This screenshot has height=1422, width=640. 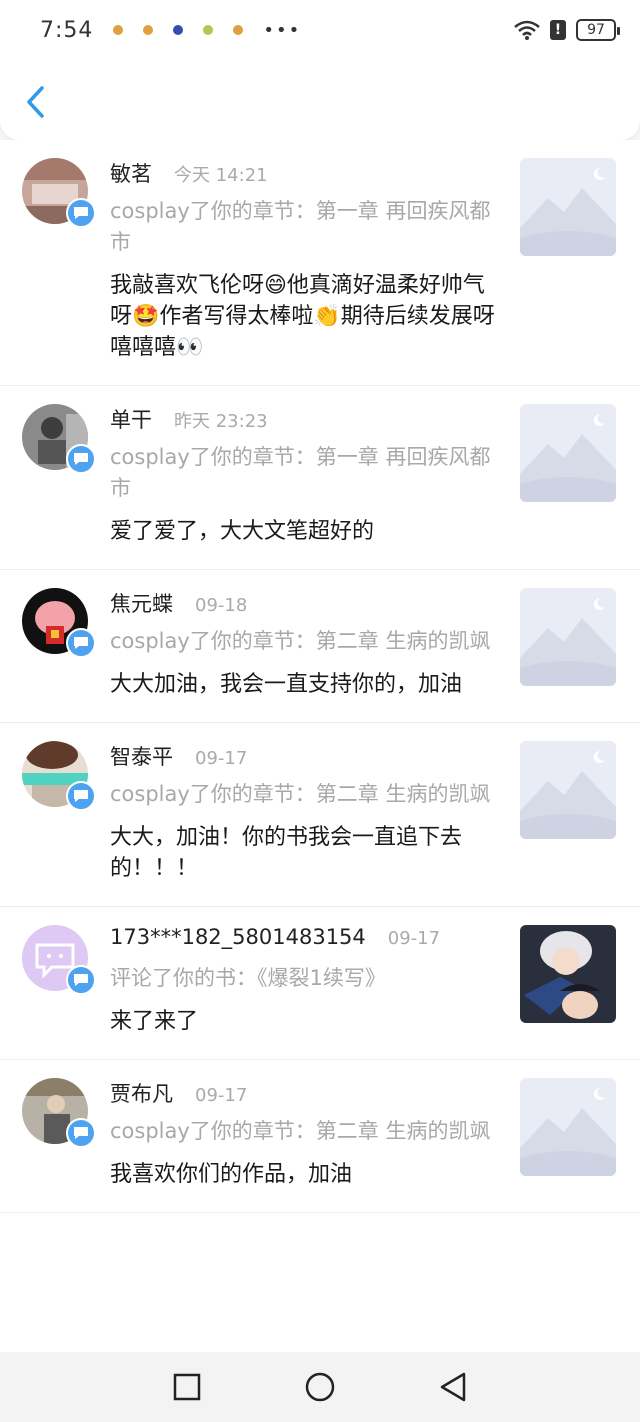 I want to click on header-bar, so click(x=320, y=100).